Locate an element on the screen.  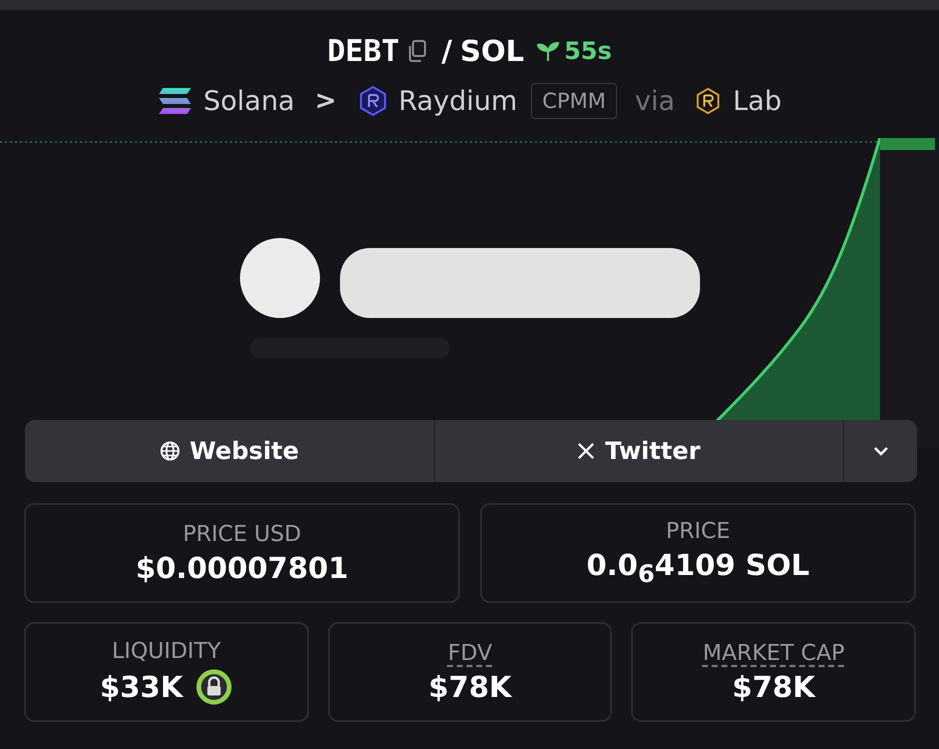
stat-value: $33K is located at coordinates (141, 687).